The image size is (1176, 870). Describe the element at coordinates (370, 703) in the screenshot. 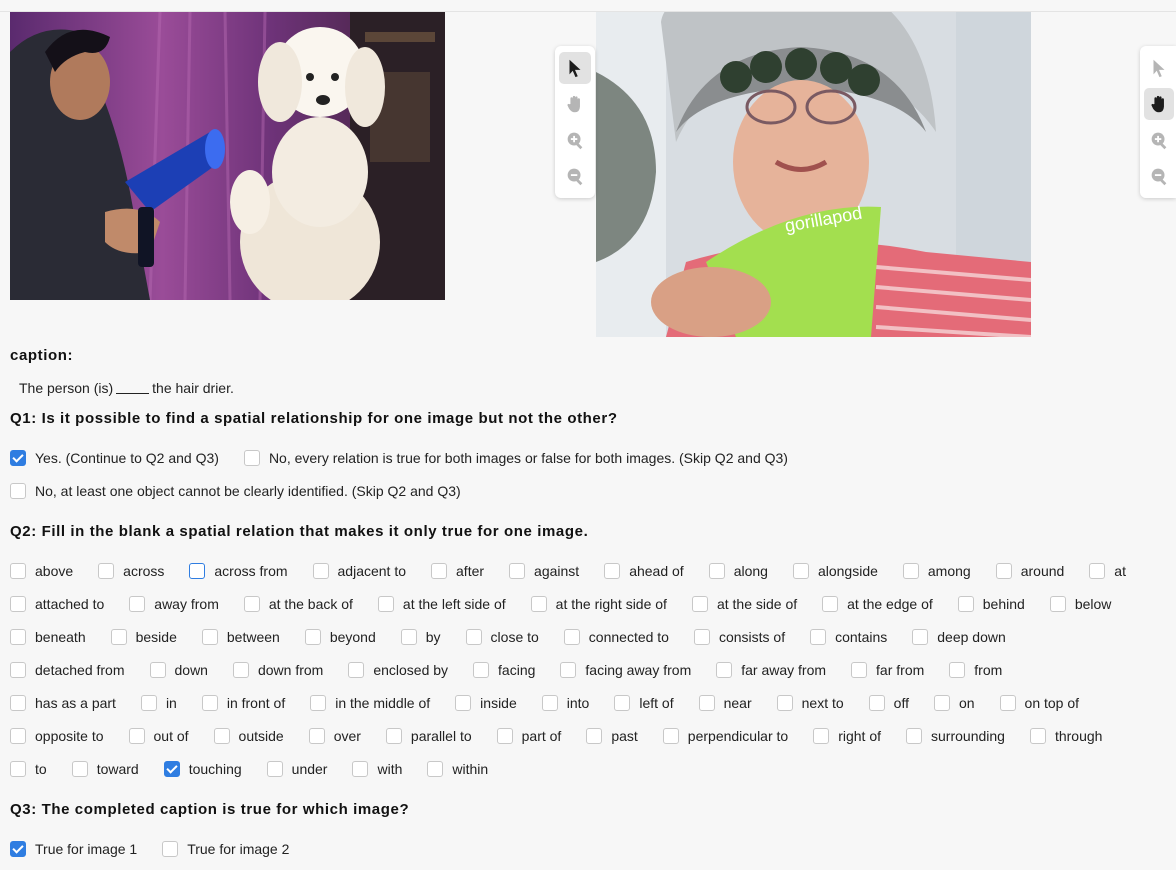

I see `relation-option-in-the-middle-of: in the middle of` at that location.